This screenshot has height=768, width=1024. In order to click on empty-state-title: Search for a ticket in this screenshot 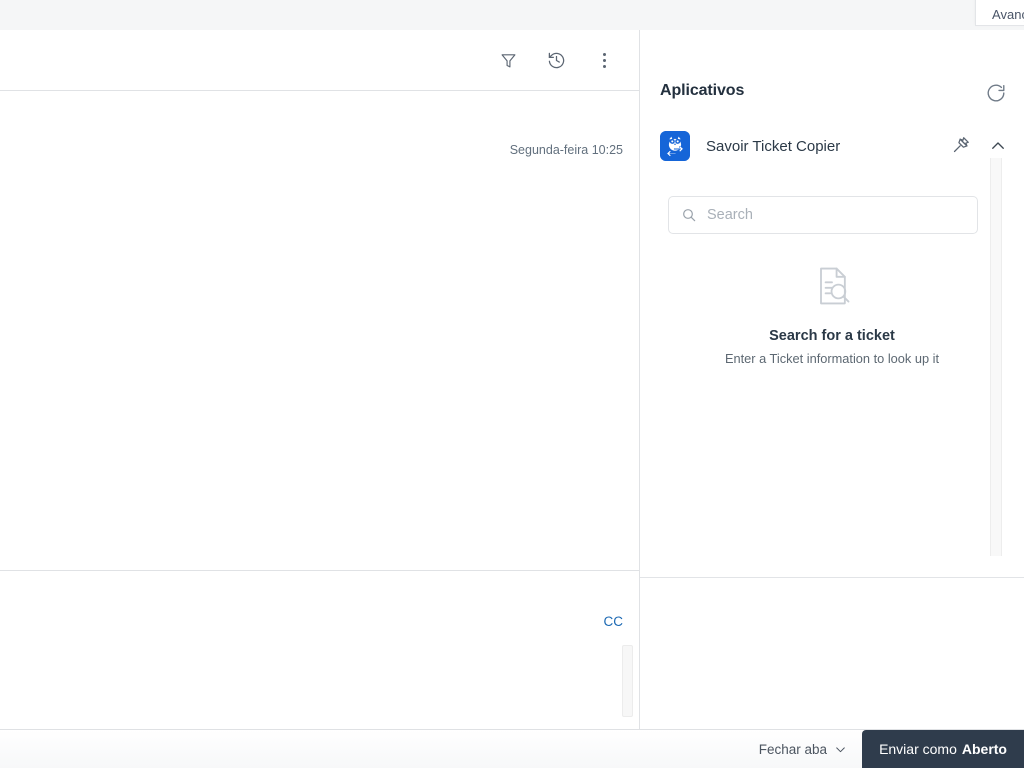, I will do `click(832, 336)`.